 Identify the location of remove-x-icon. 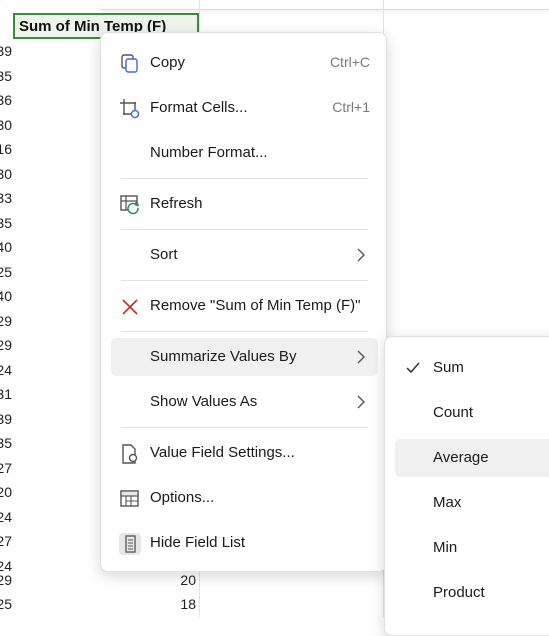
(130, 307).